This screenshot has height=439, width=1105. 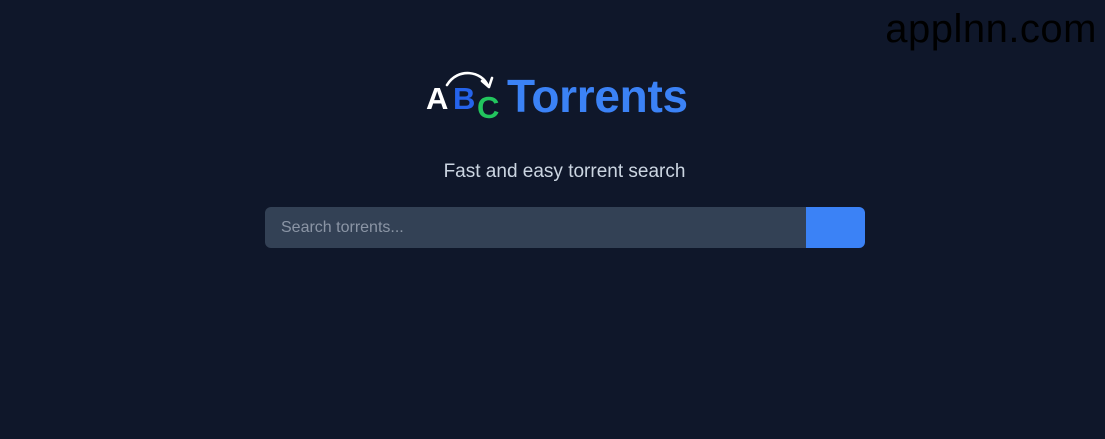 What do you see at coordinates (488, 107) in the screenshot?
I see `logo-letter-c: C` at bounding box center [488, 107].